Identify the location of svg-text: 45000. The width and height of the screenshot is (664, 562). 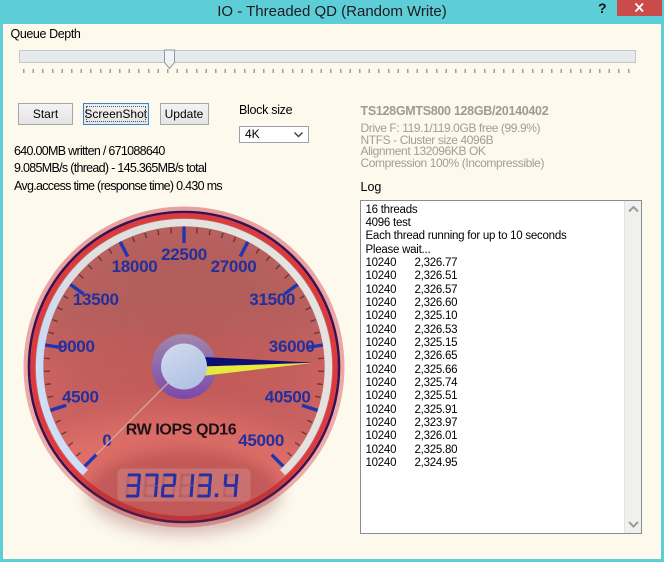
(261, 440).